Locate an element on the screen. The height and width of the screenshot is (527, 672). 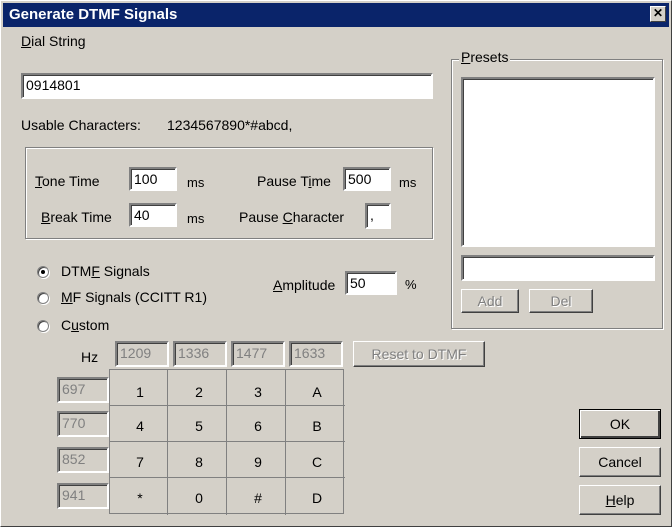
cancel-button: Cancel is located at coordinates (620, 462).